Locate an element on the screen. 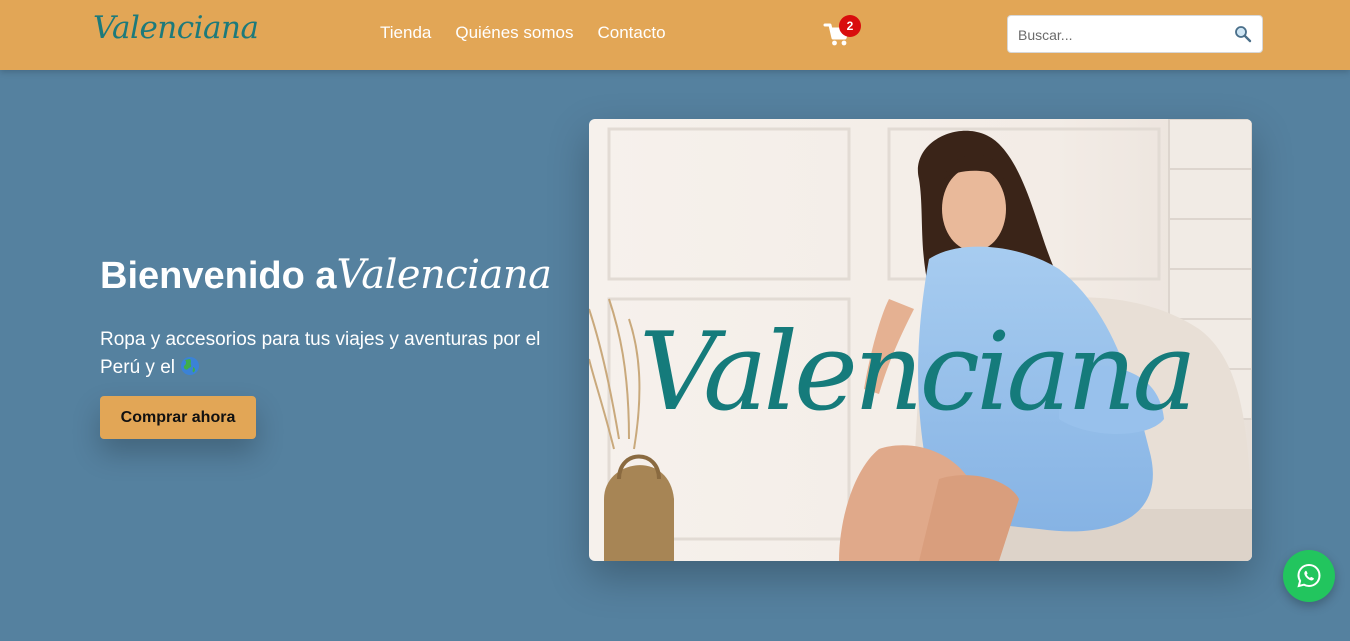  search-box is located at coordinates (1135, 34).